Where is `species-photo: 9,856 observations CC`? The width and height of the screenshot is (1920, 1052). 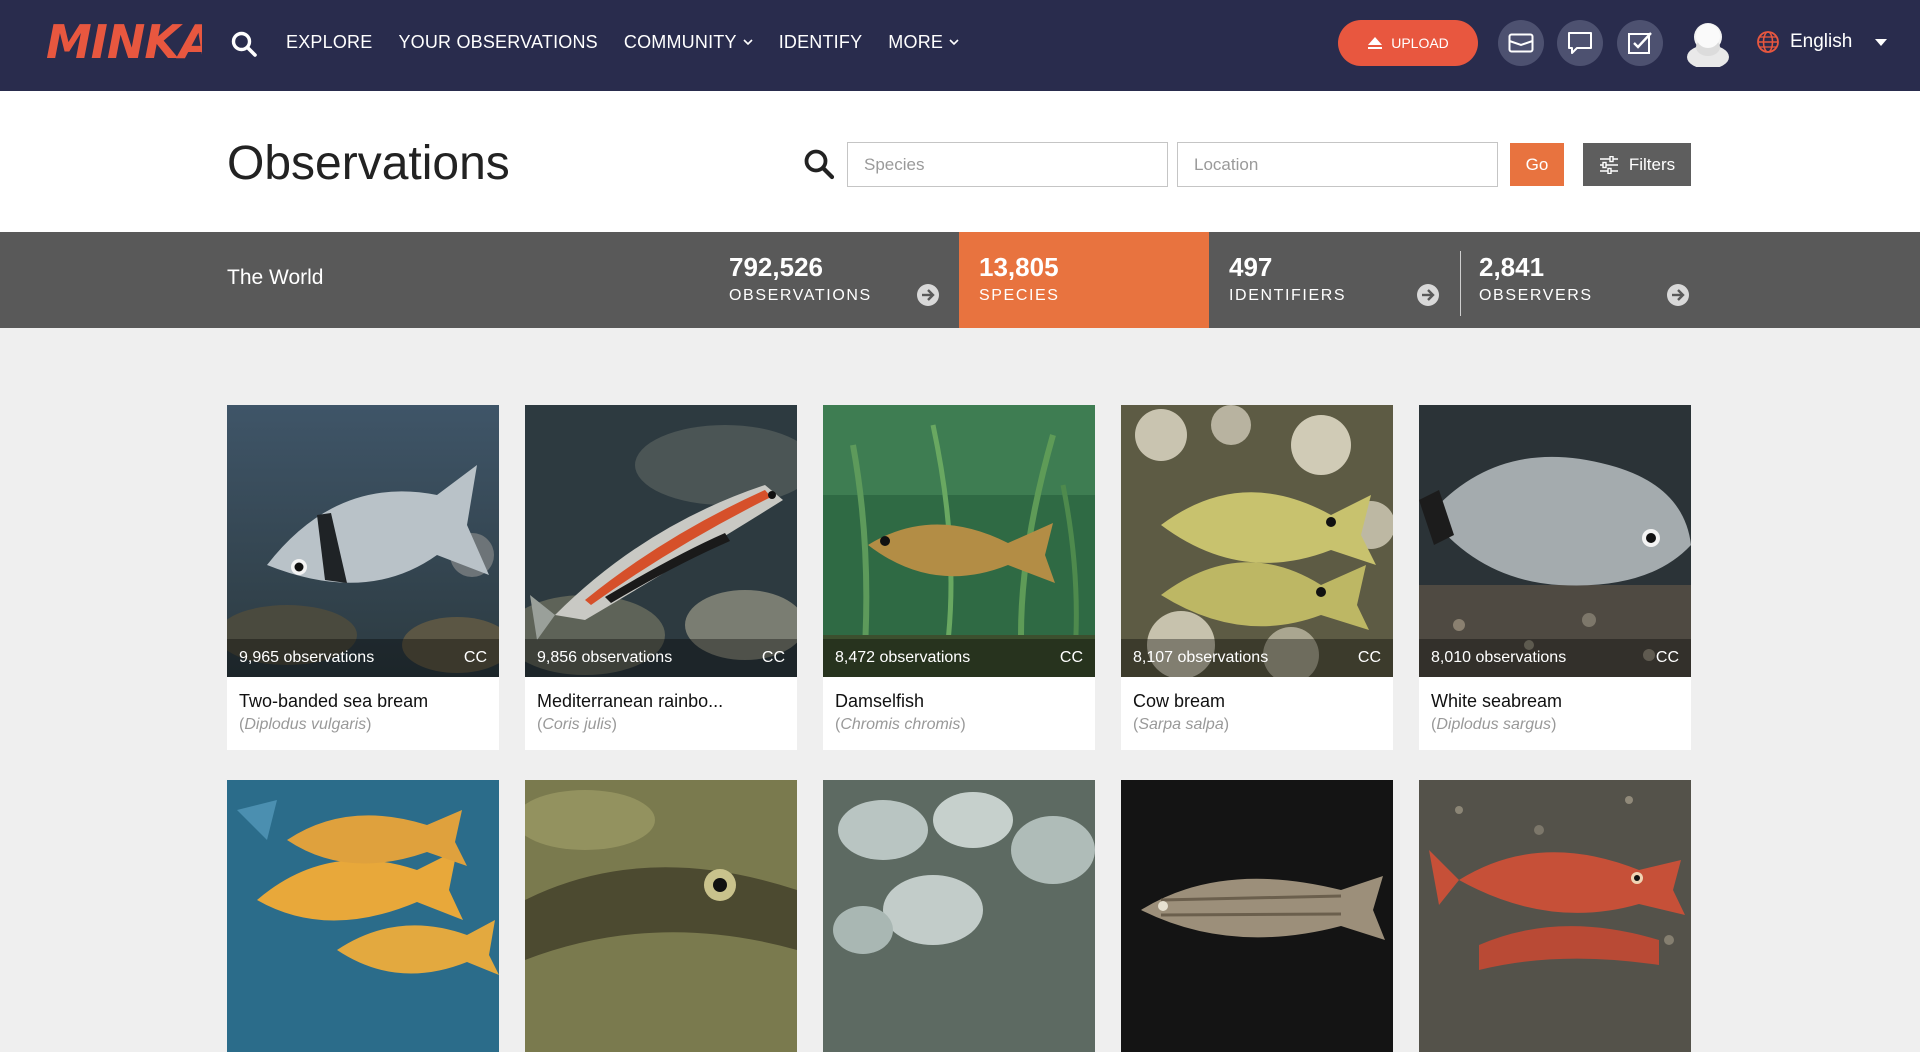
species-photo: 9,856 observations CC is located at coordinates (661, 541).